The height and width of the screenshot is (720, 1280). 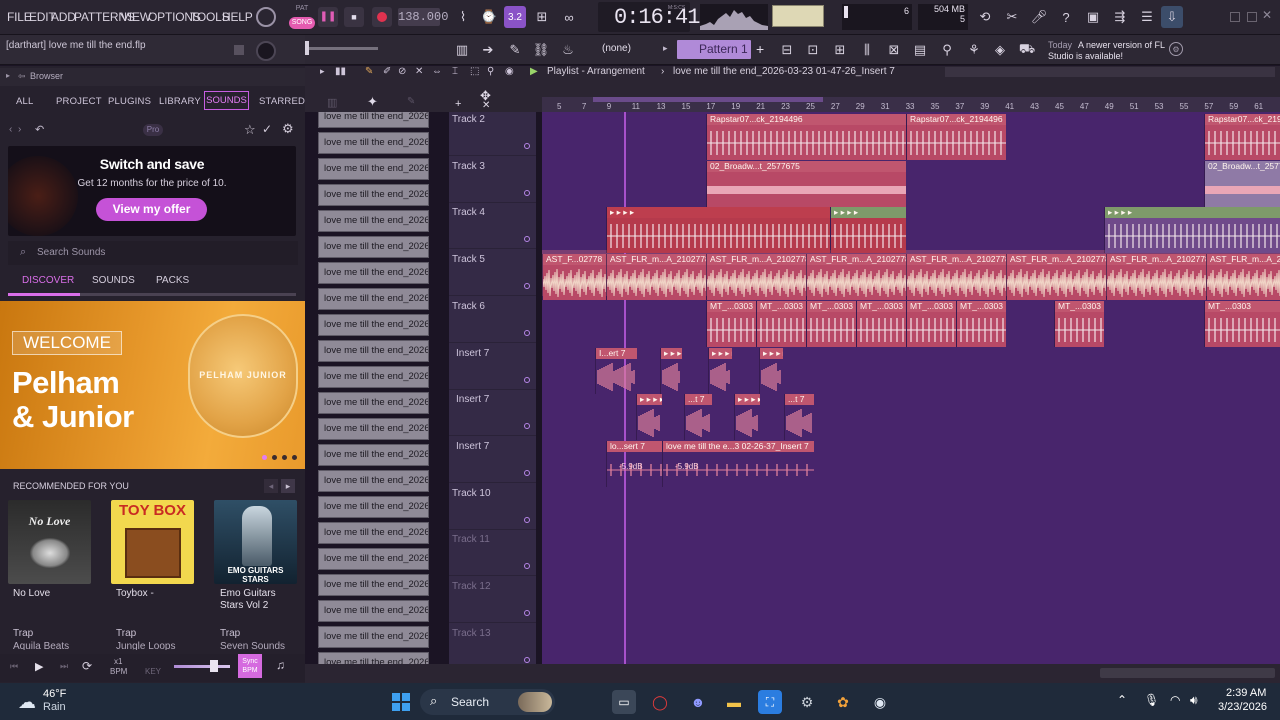 I want to click on menu-file: FILE, so click(x=19, y=17).